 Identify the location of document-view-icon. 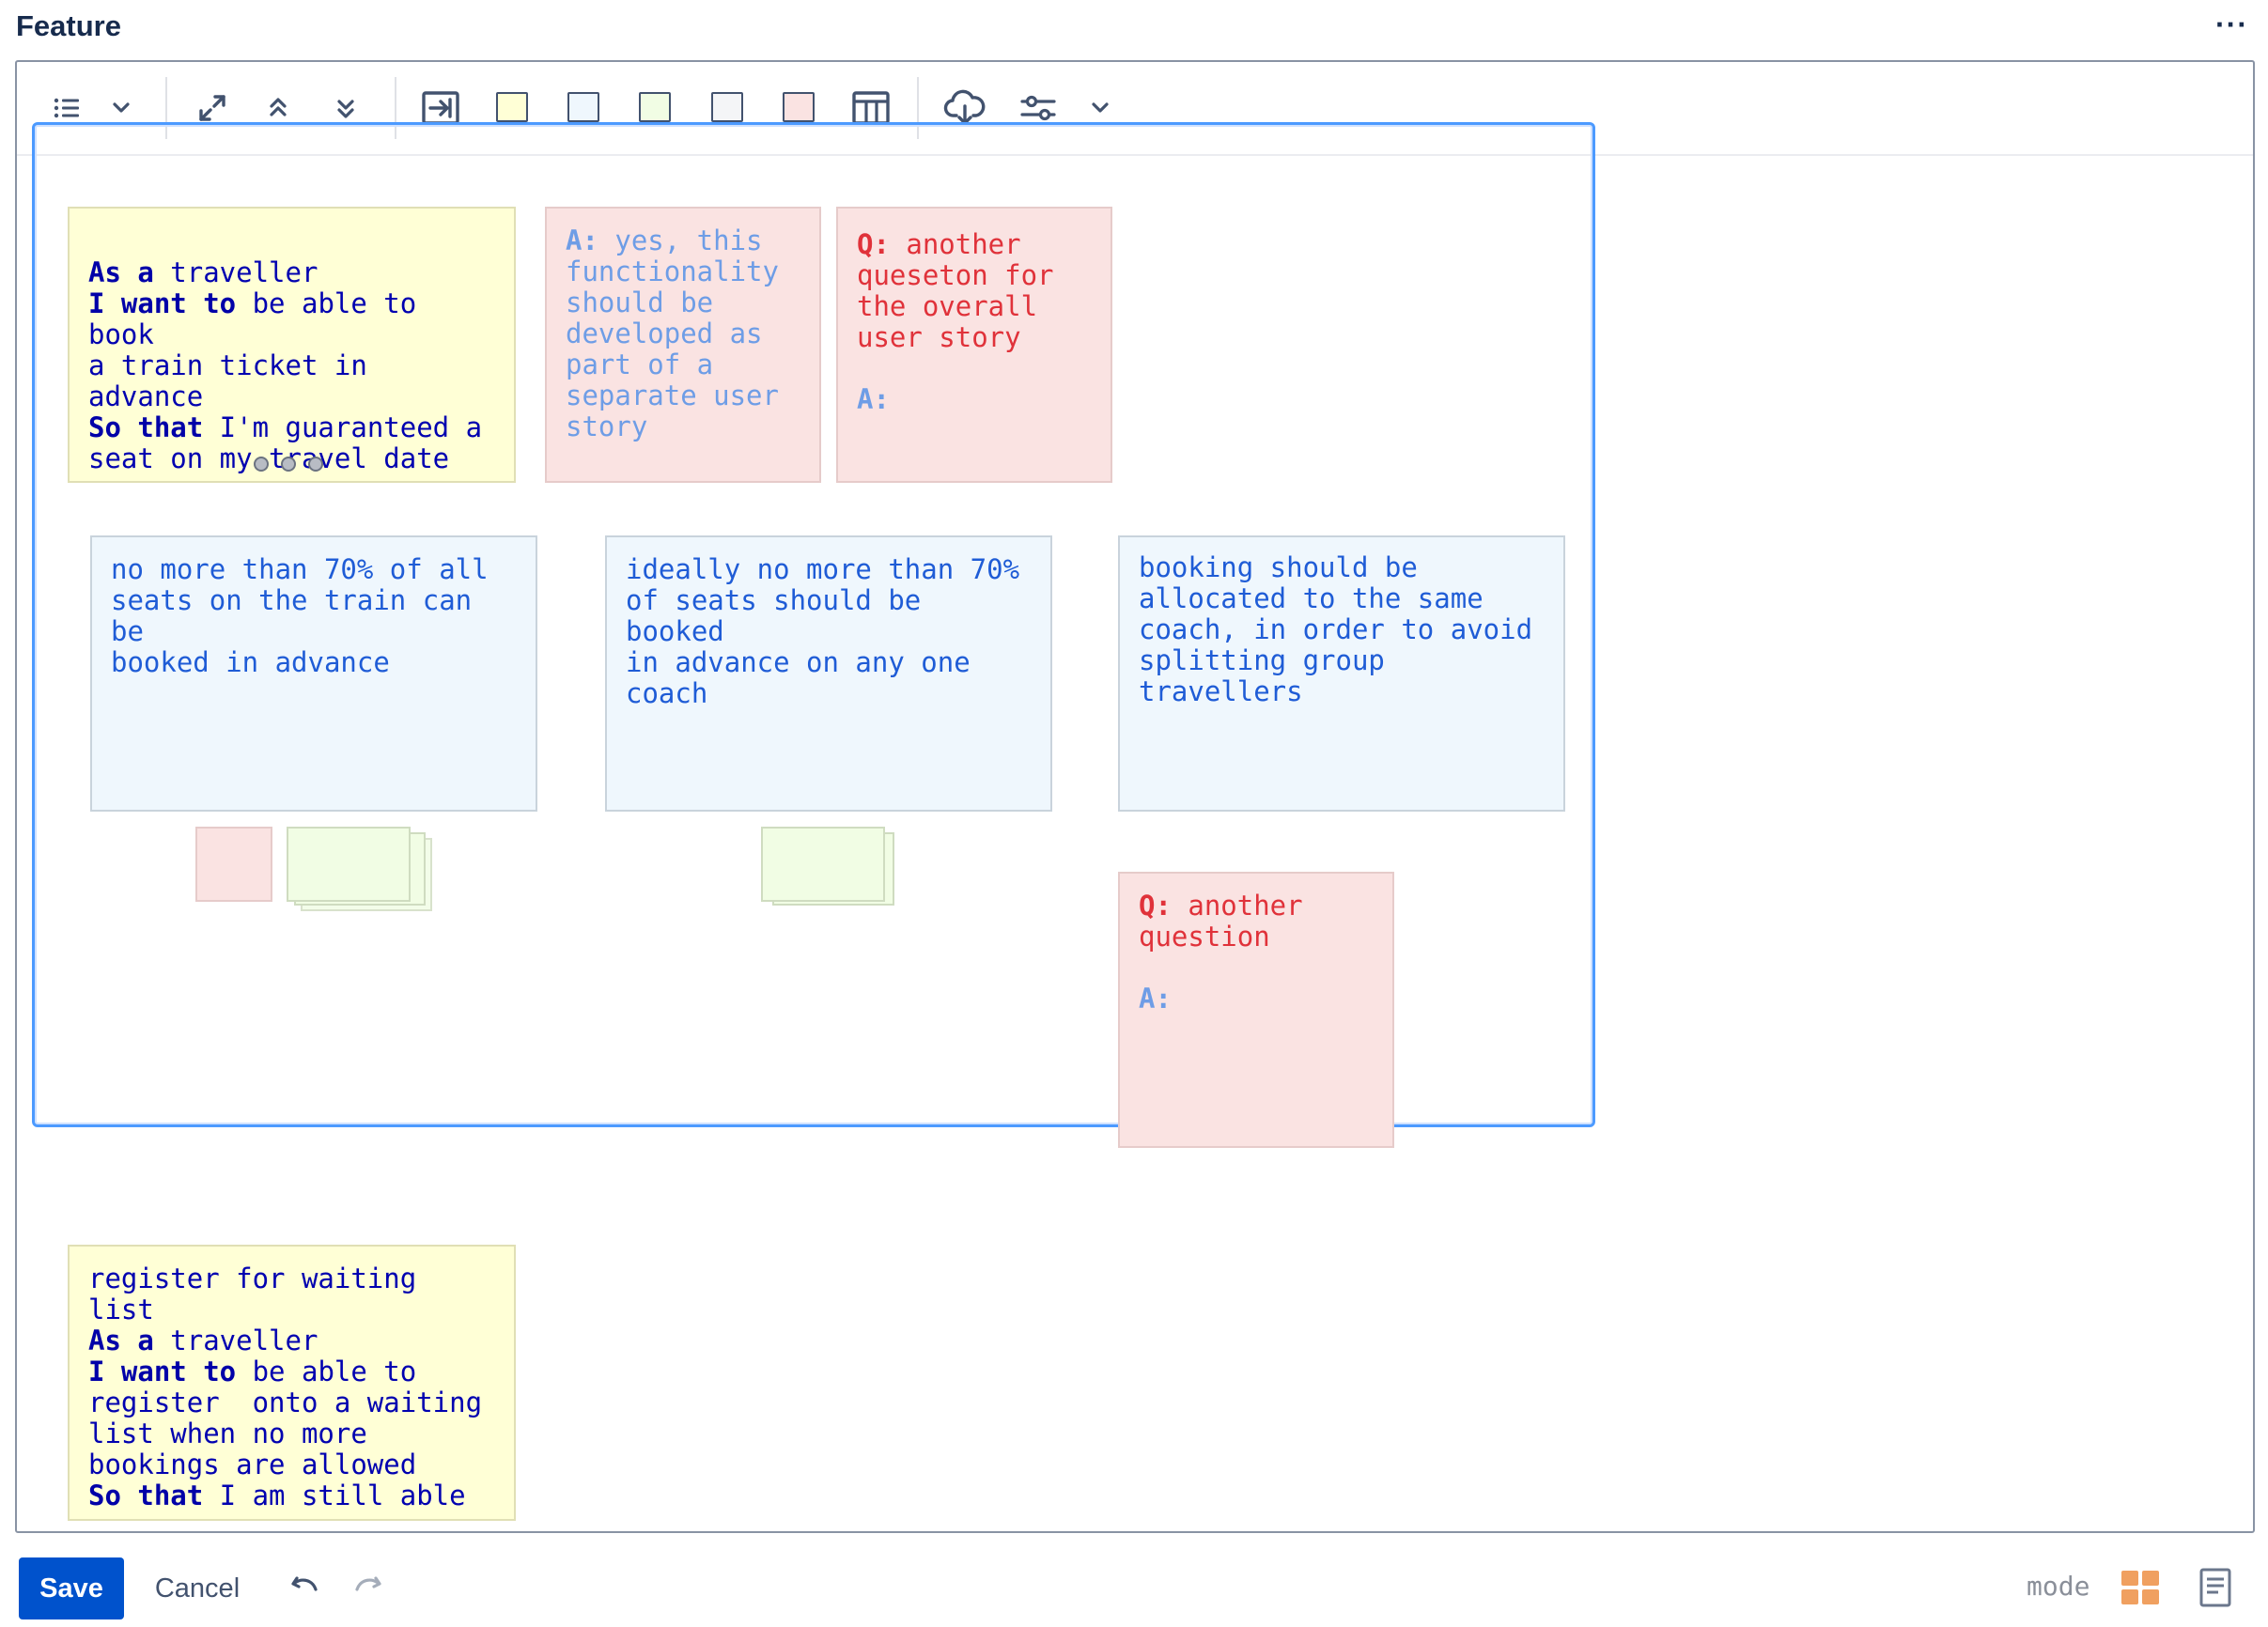
(2215, 1590).